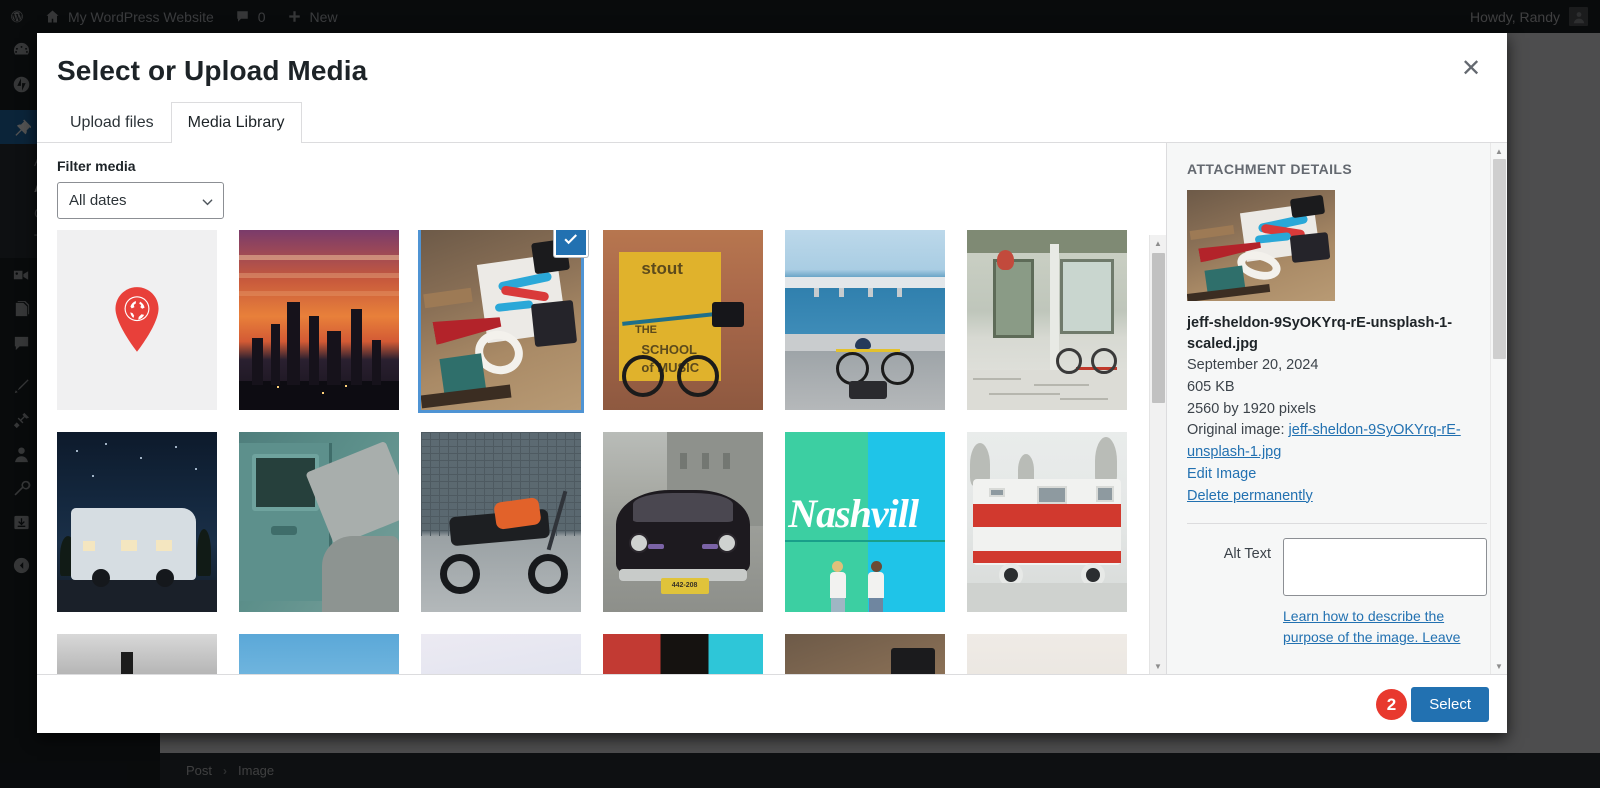 The height and width of the screenshot is (788, 1600). I want to click on attachment-city-sunset-skyline, so click(319, 320).